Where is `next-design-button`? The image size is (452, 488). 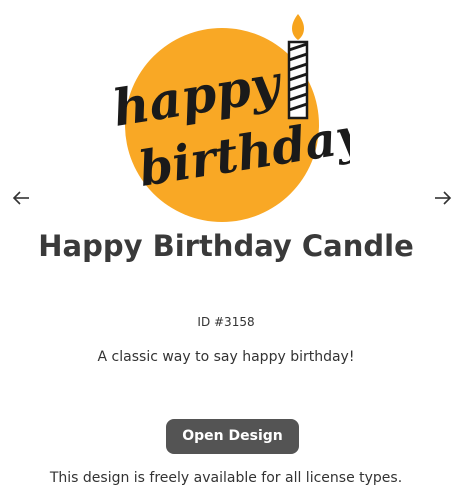
next-design-button is located at coordinates (441, 198).